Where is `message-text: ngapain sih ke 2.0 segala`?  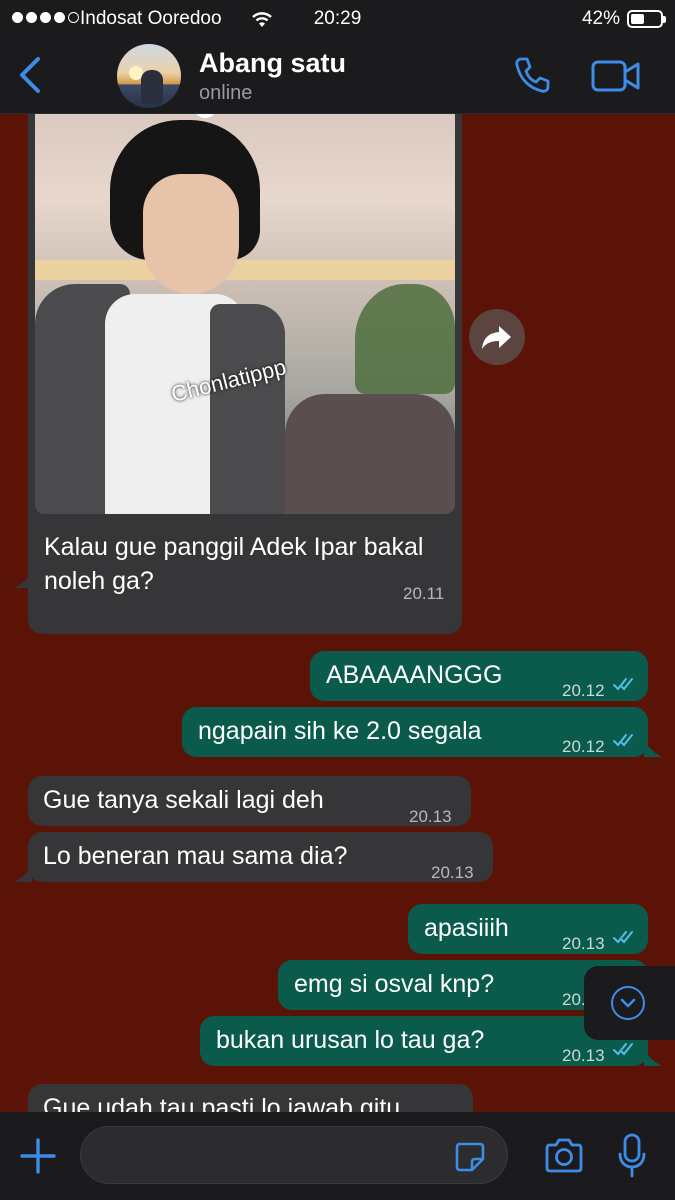 message-text: ngapain sih ke 2.0 segala is located at coordinates (340, 731).